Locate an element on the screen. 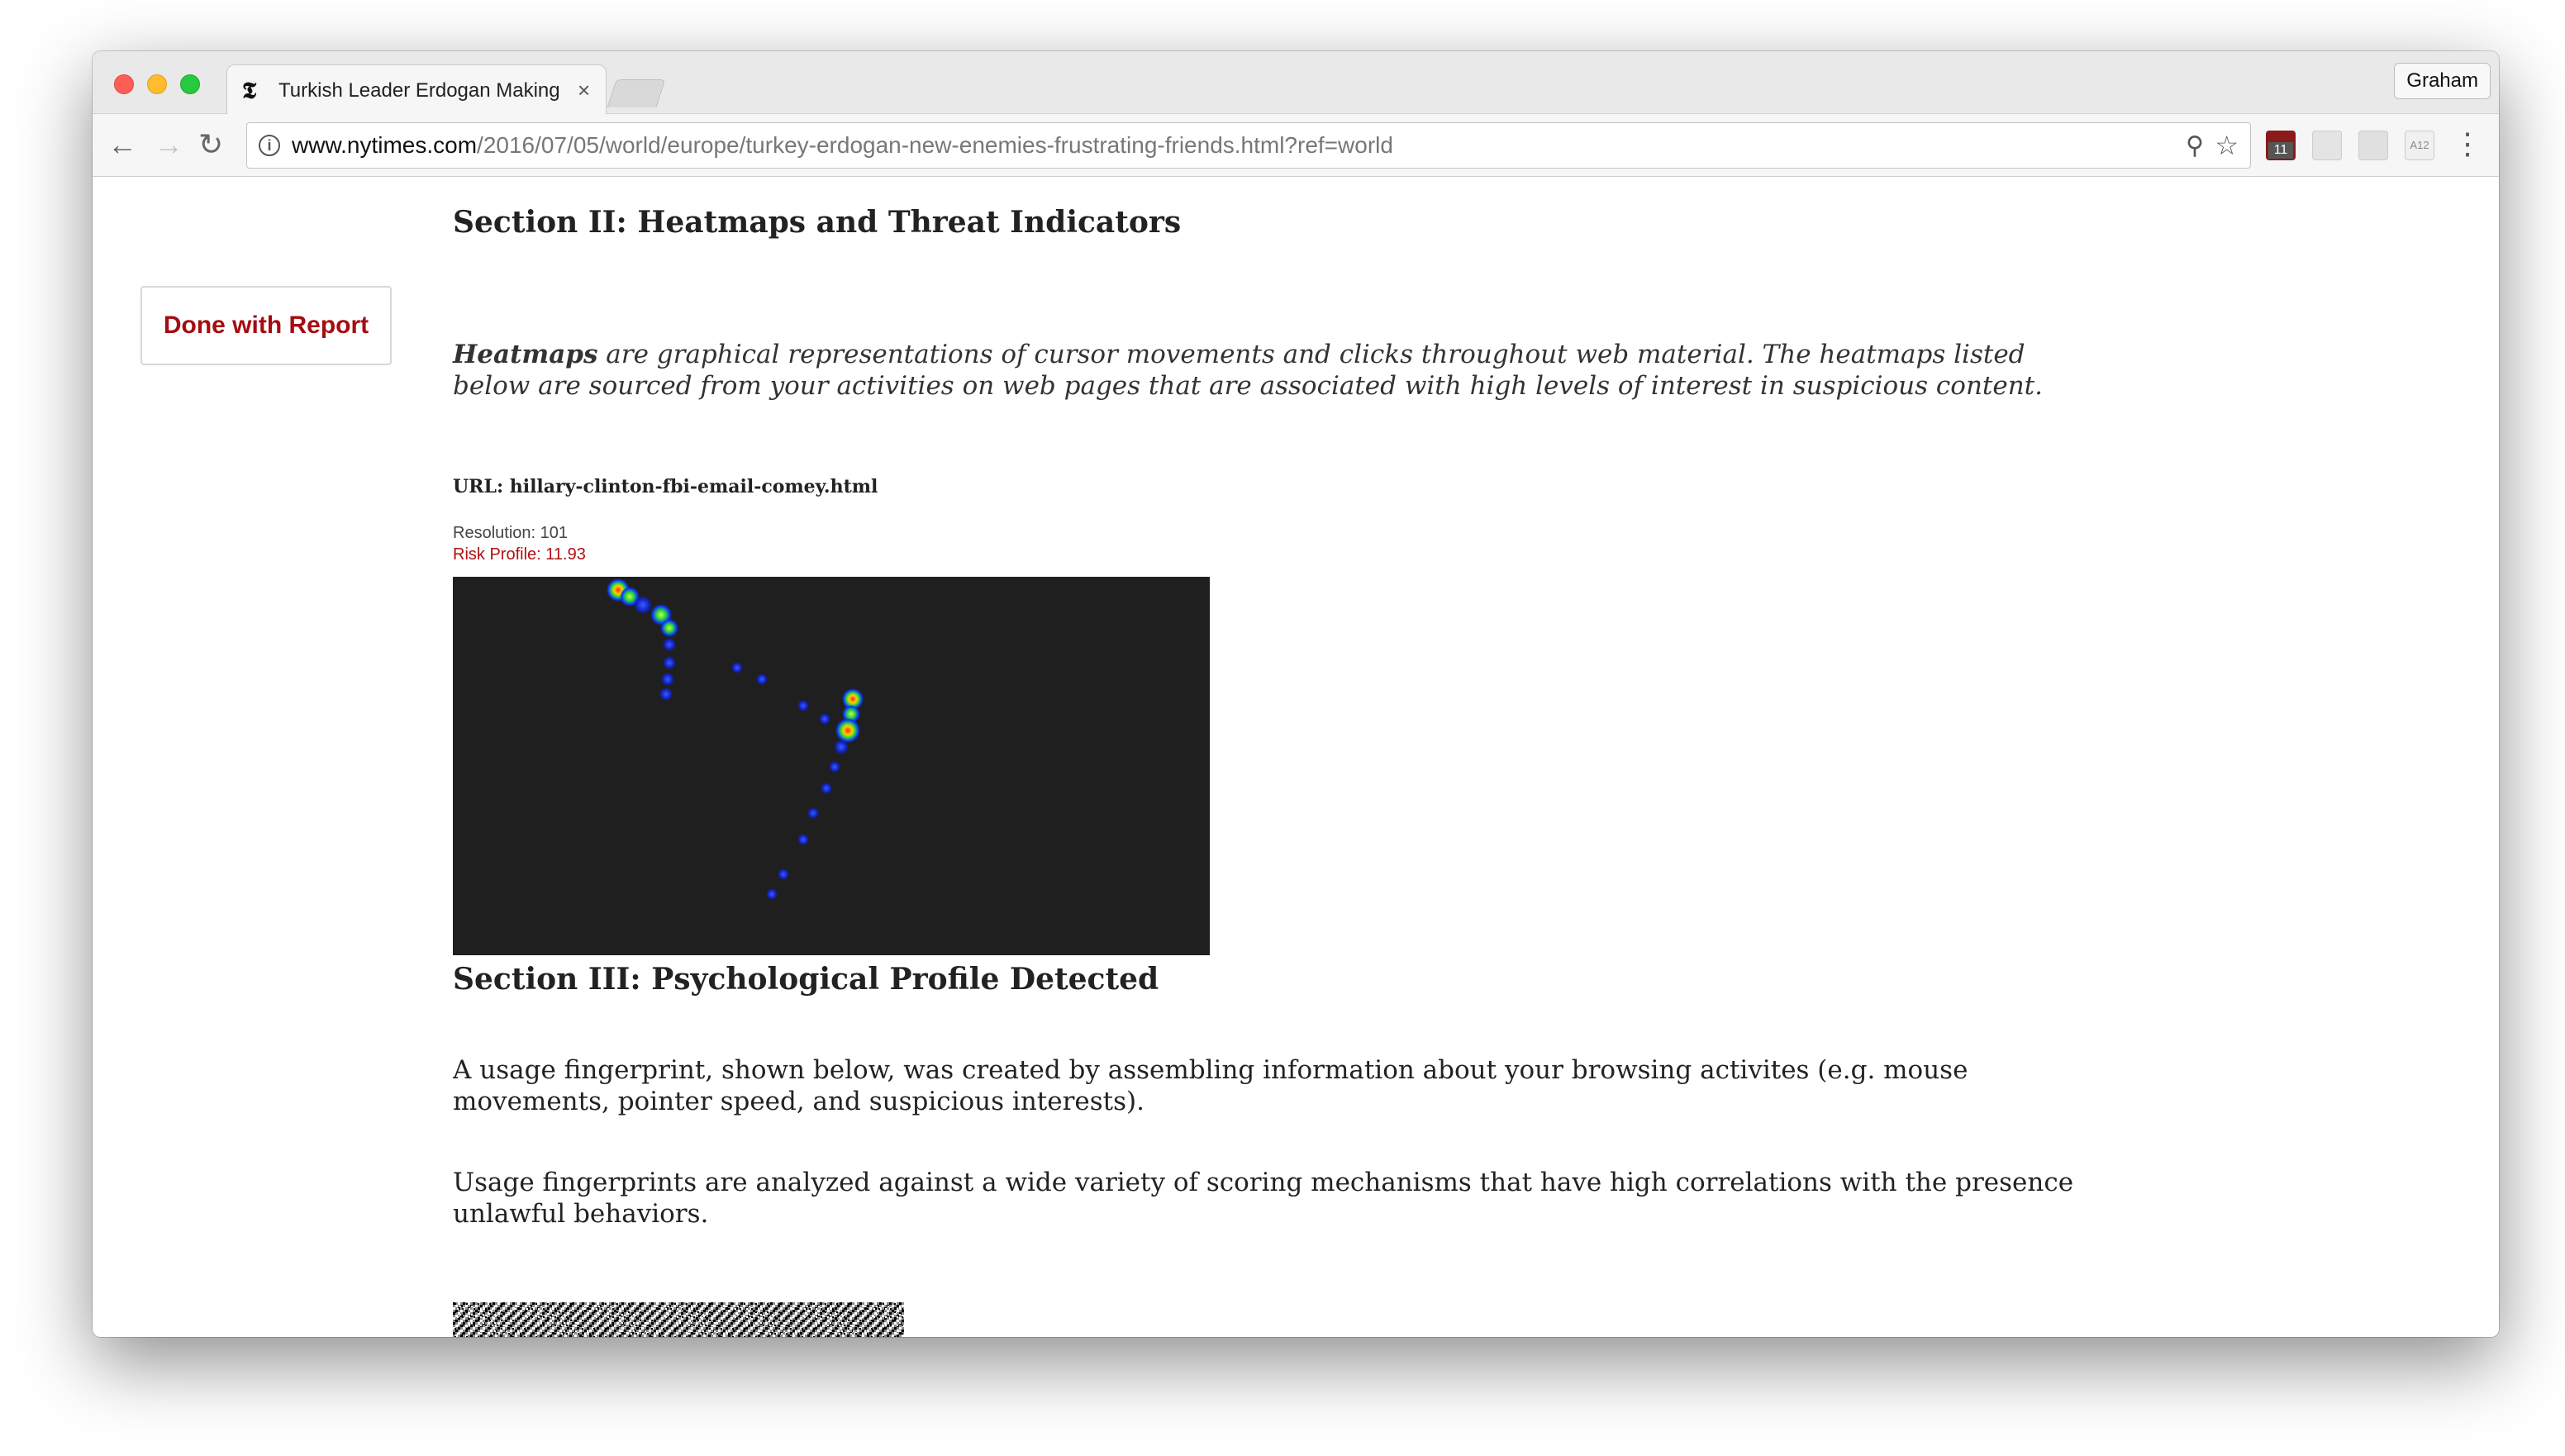  tab-active: 𝕿 Turkish Leader Erdogan Making × is located at coordinates (416, 90).